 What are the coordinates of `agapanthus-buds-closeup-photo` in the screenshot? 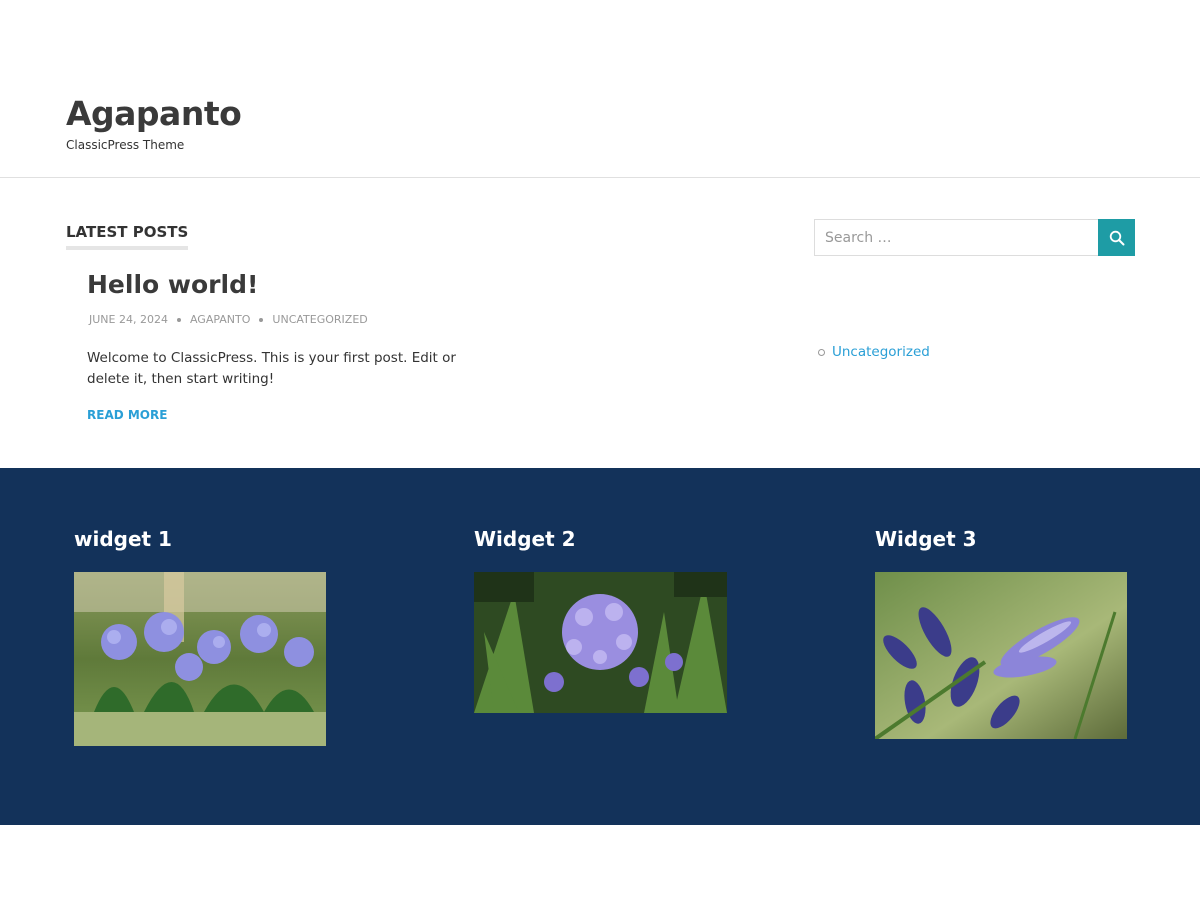 It's located at (1001, 655).